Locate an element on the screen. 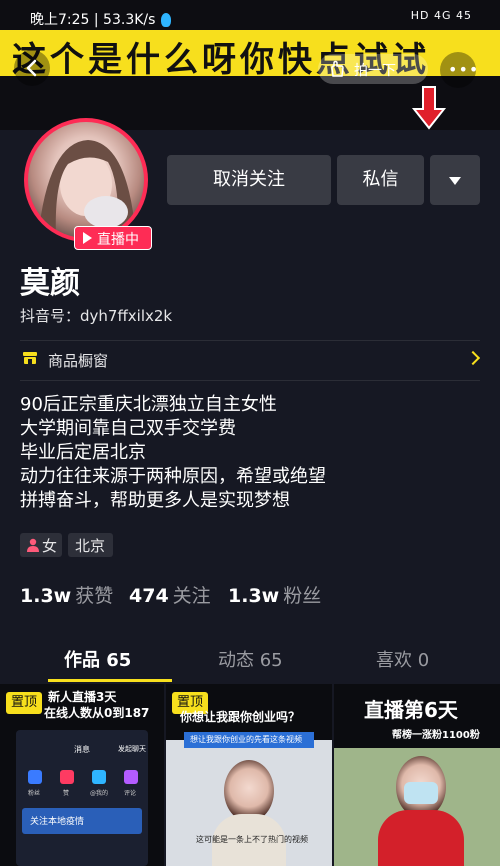 This screenshot has width=500, height=866. shop-window-row: 商品橱窗 is located at coordinates (250, 360).